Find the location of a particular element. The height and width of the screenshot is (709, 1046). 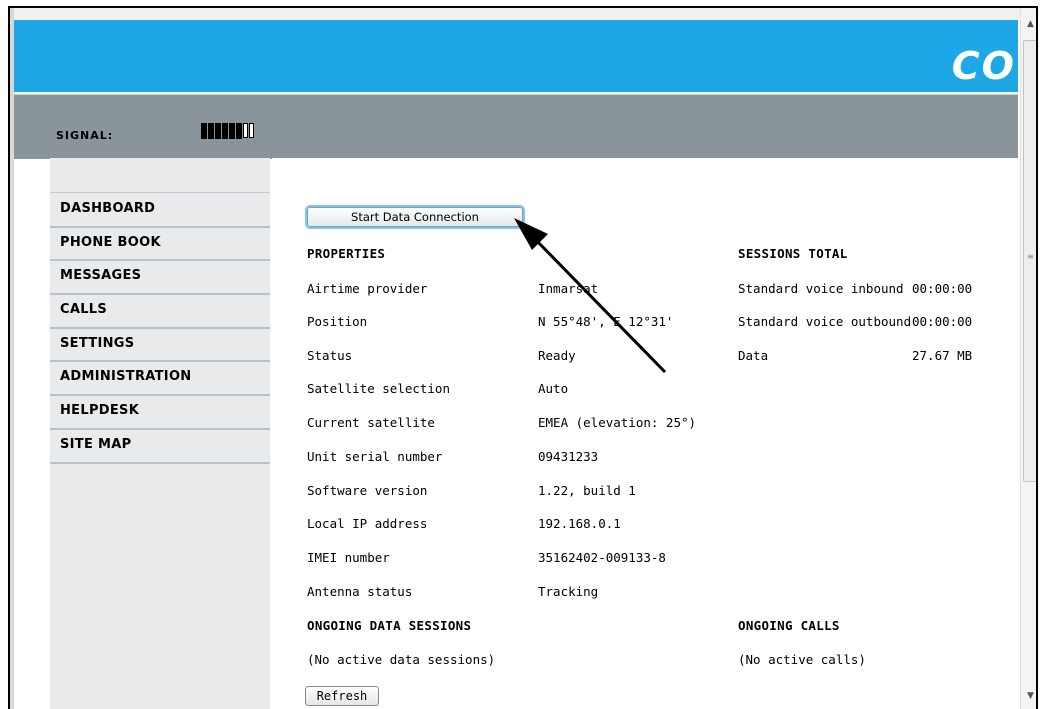

property-label: Software version is located at coordinates (367, 490).